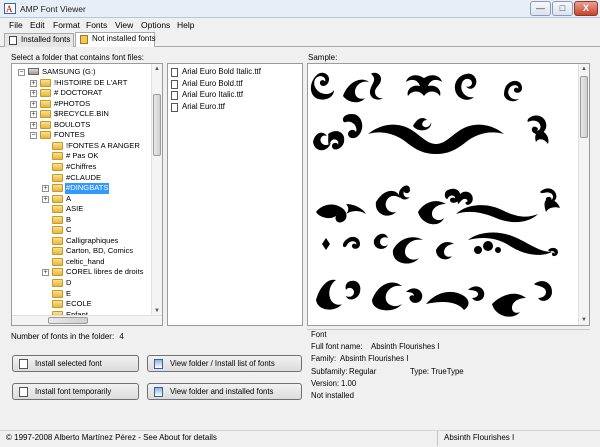  Describe the element at coordinates (53, 9) in the screenshot. I see `window-title: AMP Font Viewer` at that location.